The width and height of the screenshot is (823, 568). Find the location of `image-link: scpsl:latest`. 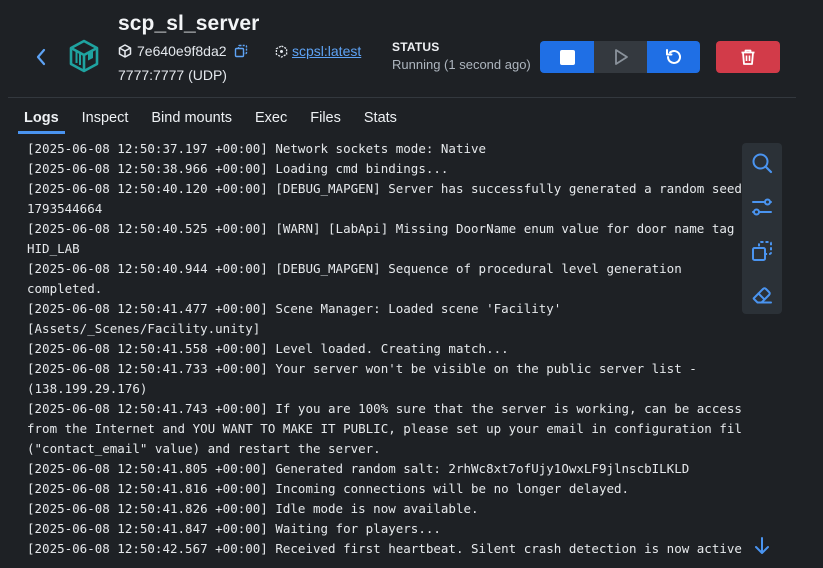

image-link: scpsl:latest is located at coordinates (326, 51).